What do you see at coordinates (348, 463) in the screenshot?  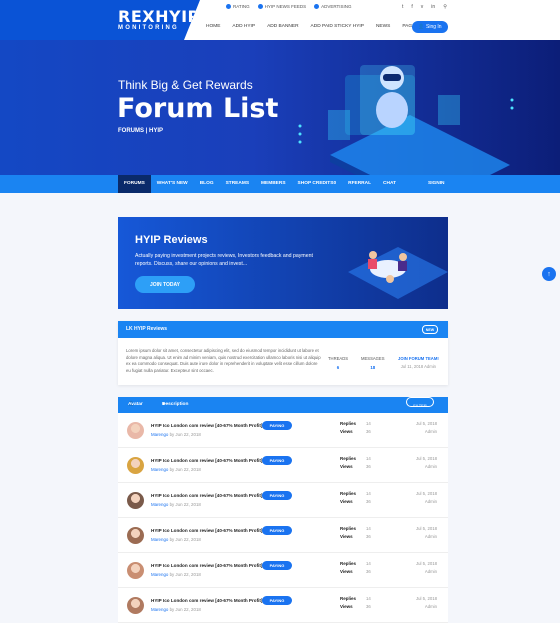 I see `stat-labels: Replies Views` at bounding box center [348, 463].